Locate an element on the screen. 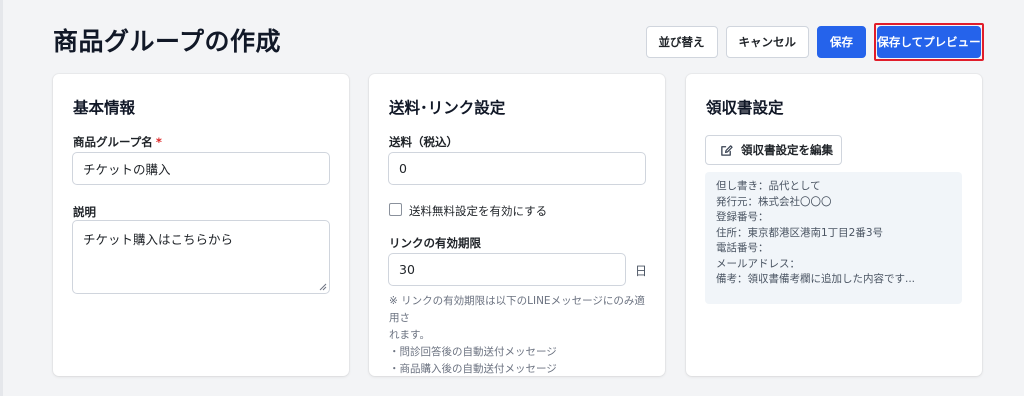  receipt-title: 領収書設定 is located at coordinates (745, 108).